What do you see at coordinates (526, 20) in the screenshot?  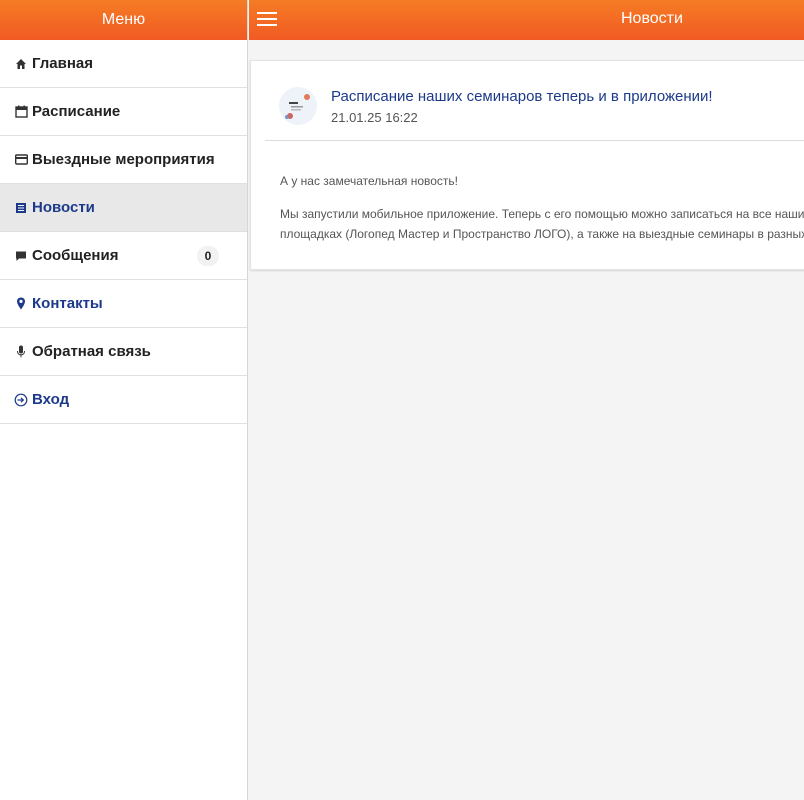 I see `top-bar: Новости` at bounding box center [526, 20].